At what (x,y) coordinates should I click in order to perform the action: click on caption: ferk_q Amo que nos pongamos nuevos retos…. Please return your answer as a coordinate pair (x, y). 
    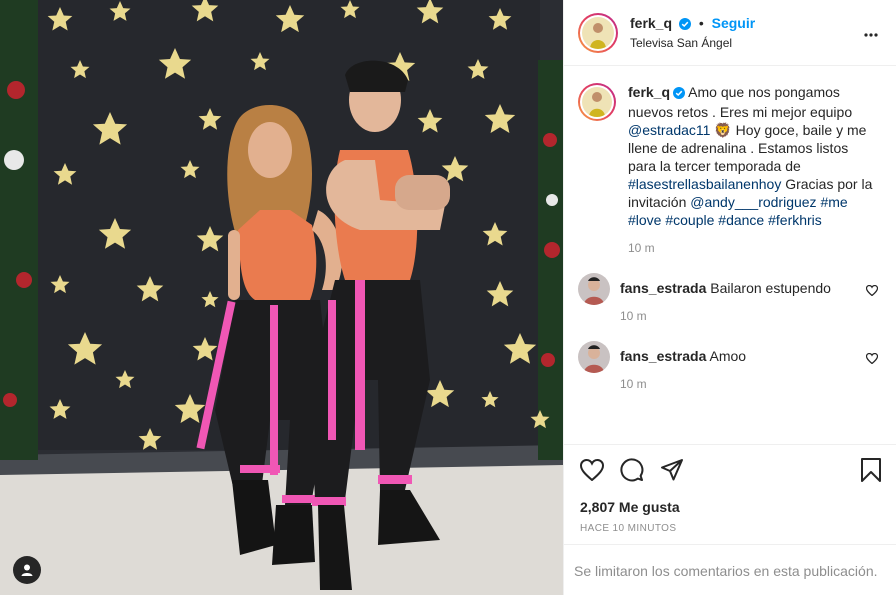
    Looking at the image, I should click on (730, 169).